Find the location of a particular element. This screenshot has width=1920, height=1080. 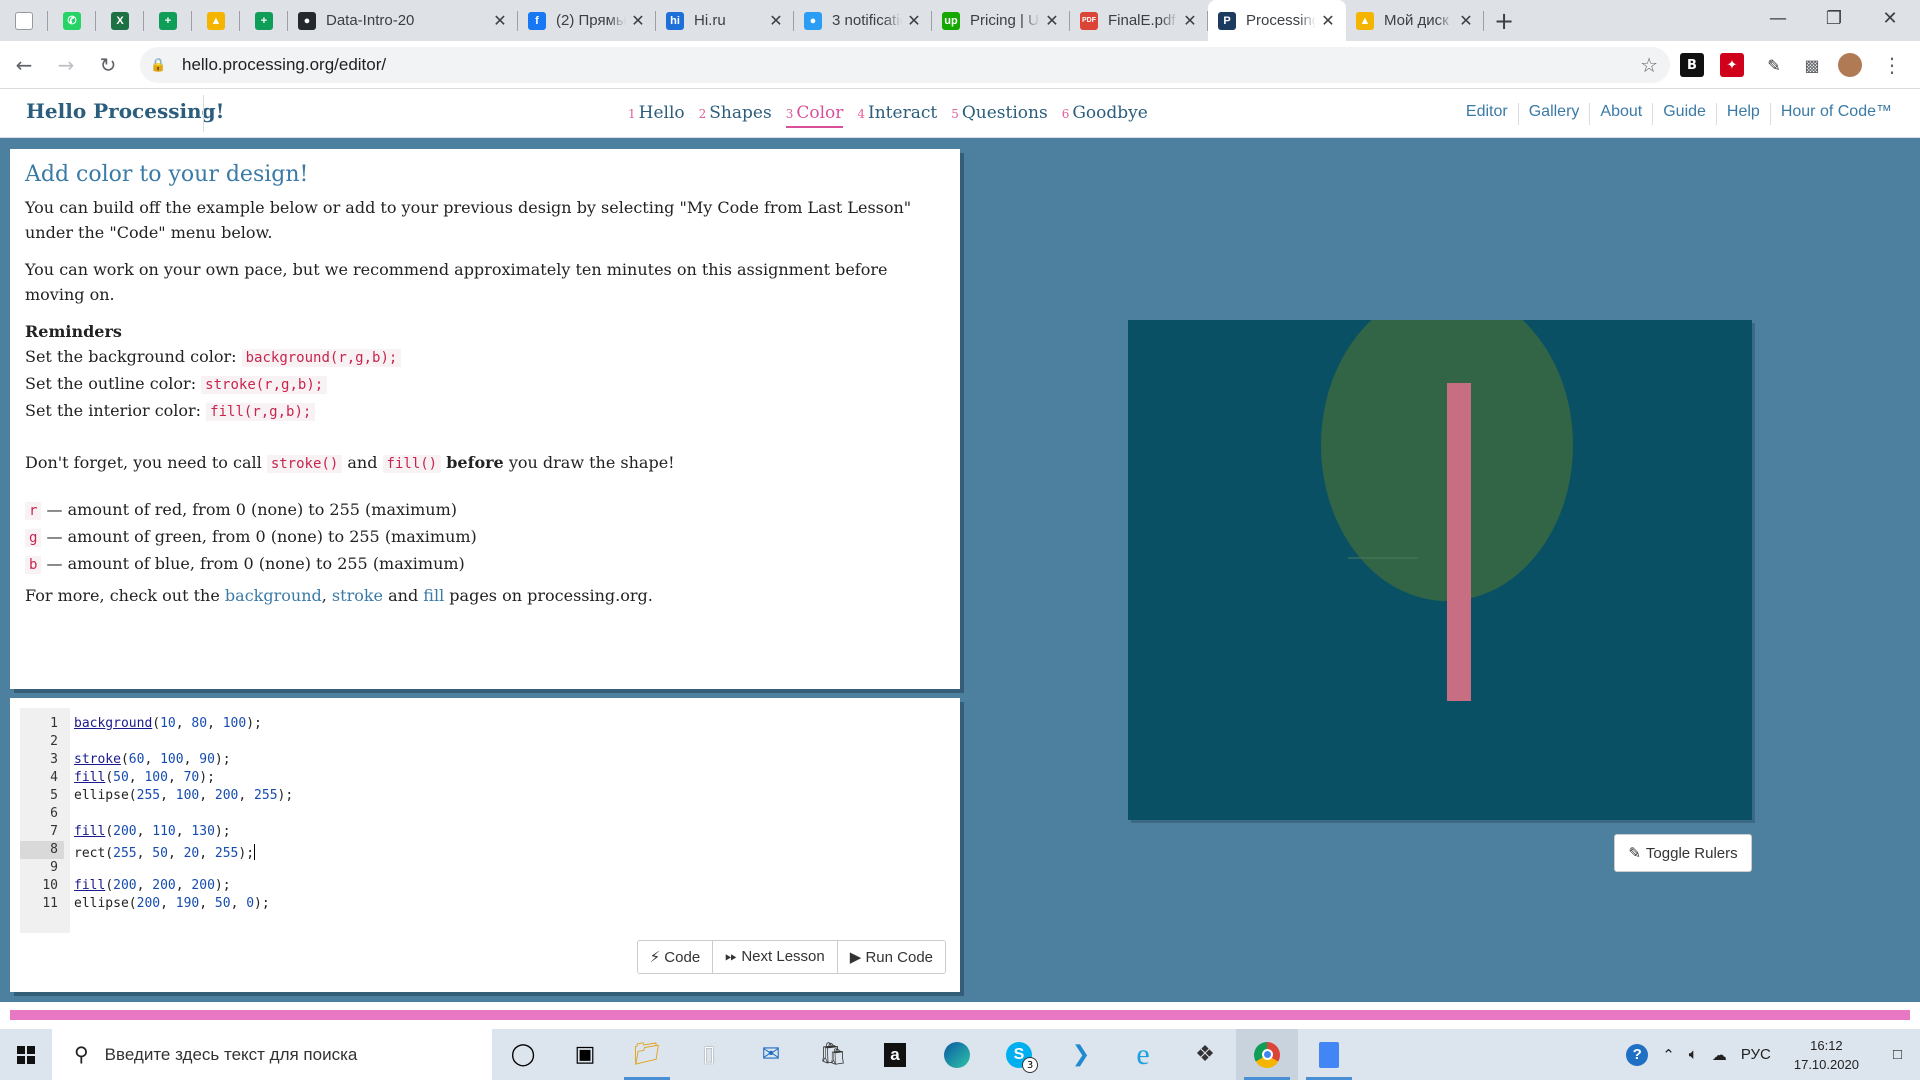

code-text: fill(50, 100, 70); is located at coordinates (144, 777).